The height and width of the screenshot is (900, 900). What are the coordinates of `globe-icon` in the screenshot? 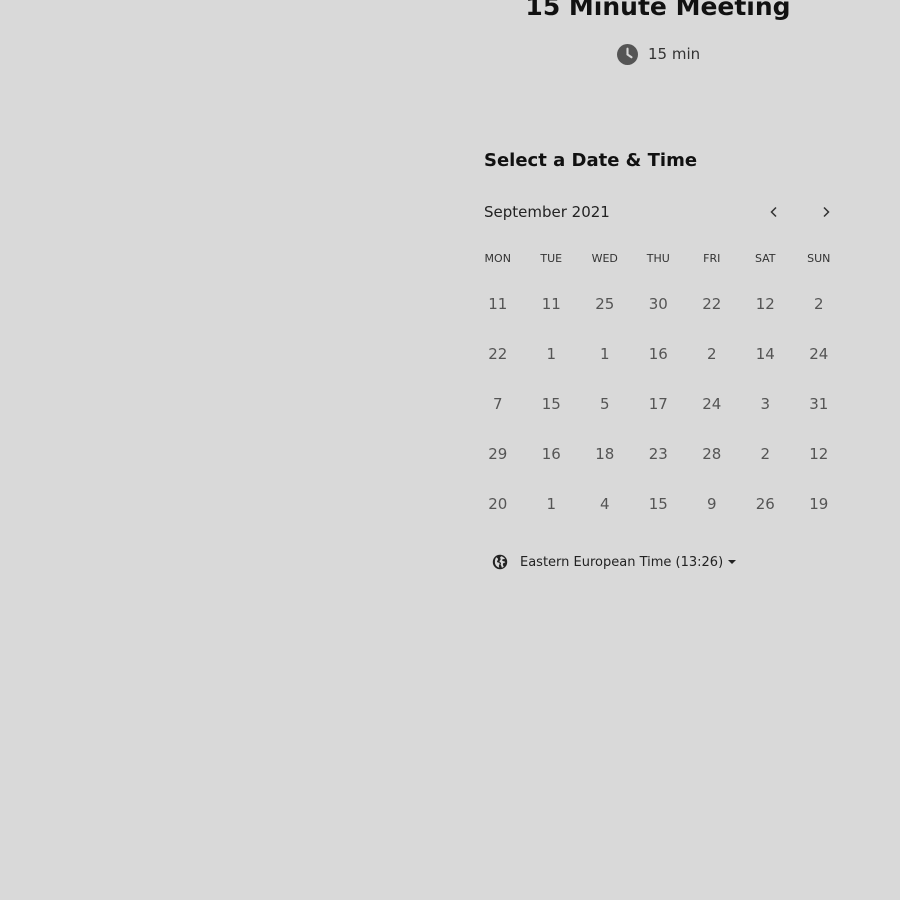 It's located at (500, 562).